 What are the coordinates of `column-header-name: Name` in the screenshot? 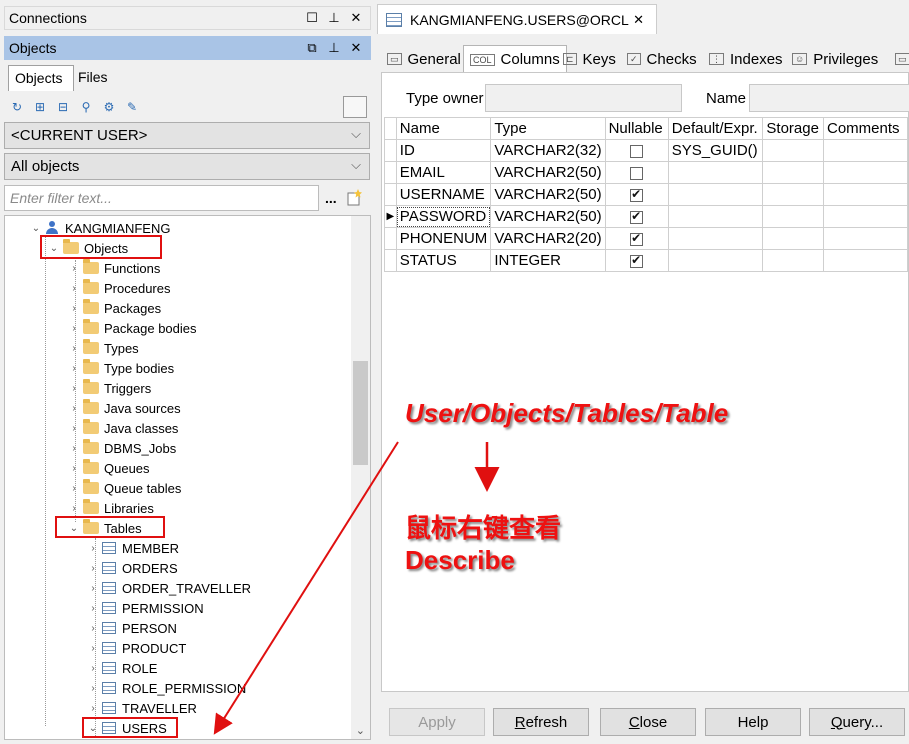 It's located at (443, 128).